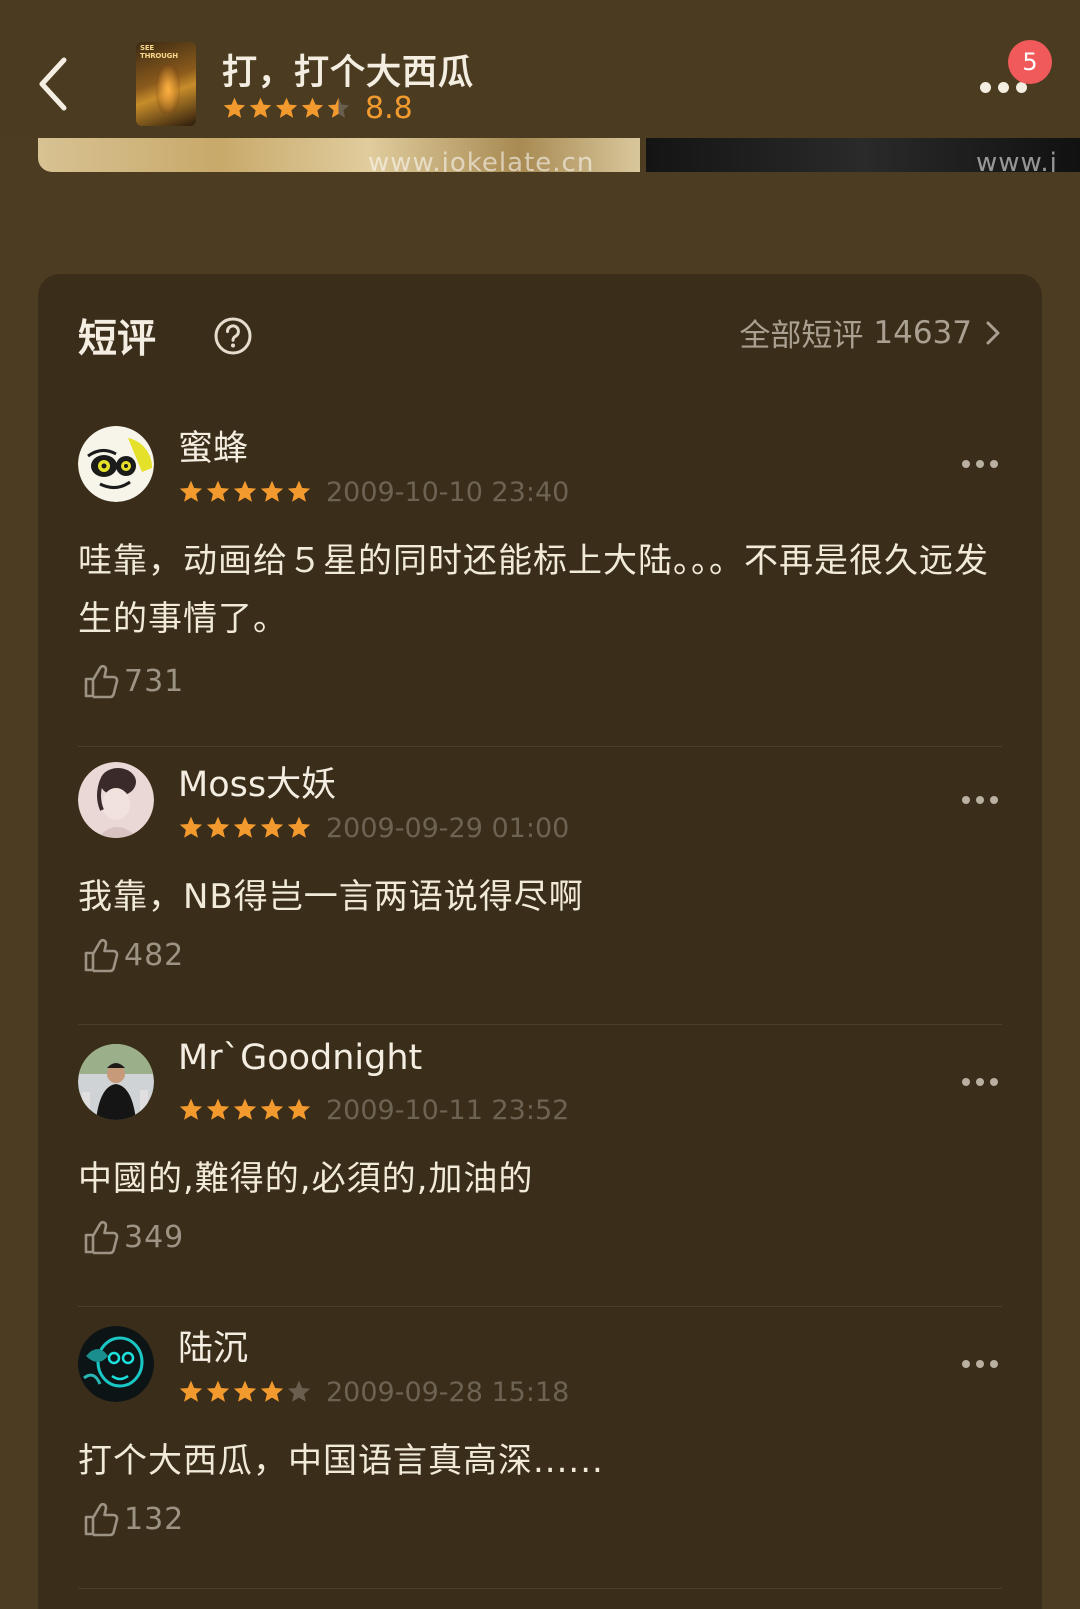 This screenshot has width=1080, height=1609. What do you see at coordinates (233, 336) in the screenshot?
I see `help-icon` at bounding box center [233, 336].